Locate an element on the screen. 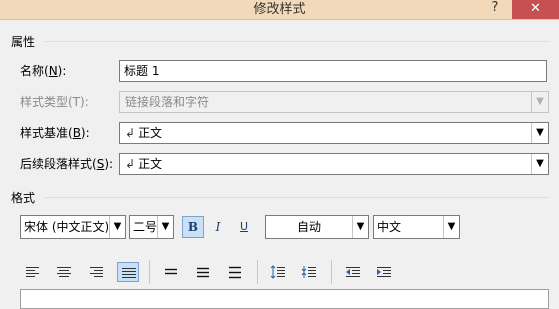 The image size is (559, 309). align-right-icon is located at coordinates (96, 272).